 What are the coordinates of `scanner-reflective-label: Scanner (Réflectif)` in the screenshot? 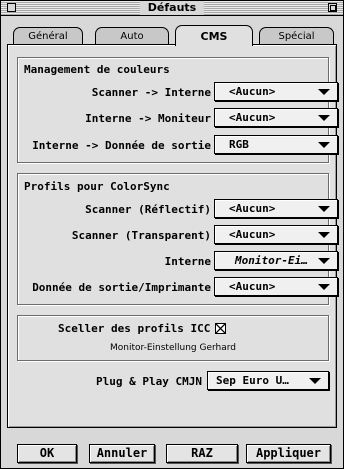 It's located at (148, 209).